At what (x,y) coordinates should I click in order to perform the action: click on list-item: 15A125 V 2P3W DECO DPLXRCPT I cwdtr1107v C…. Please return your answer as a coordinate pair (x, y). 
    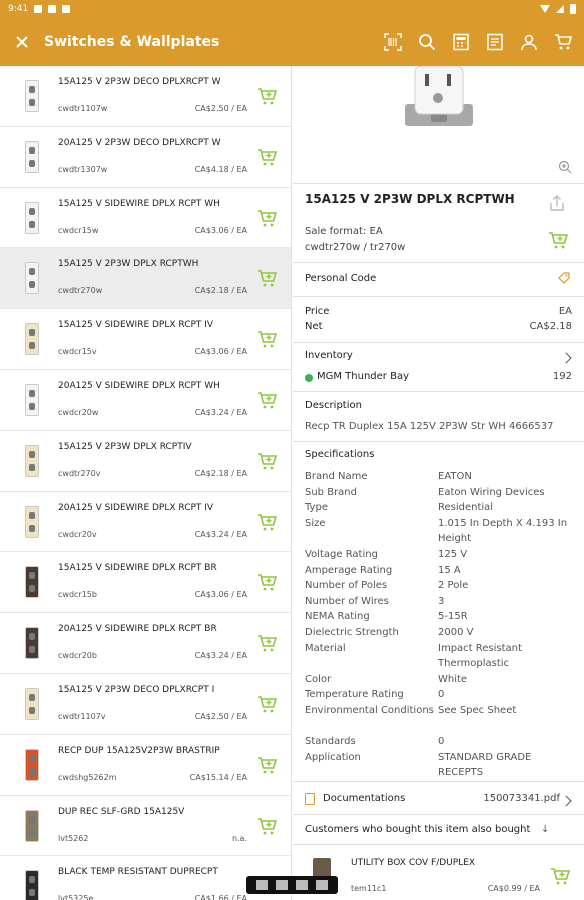
    Looking at the image, I should click on (145, 704).